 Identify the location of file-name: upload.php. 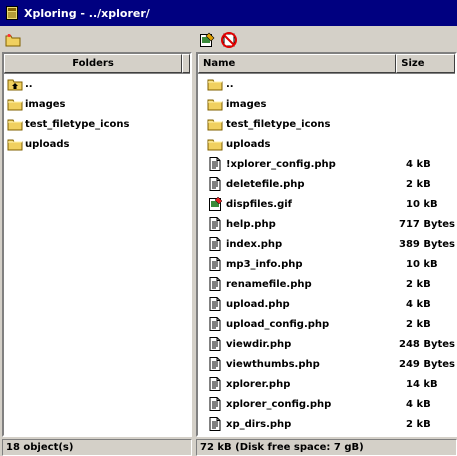
(258, 304).